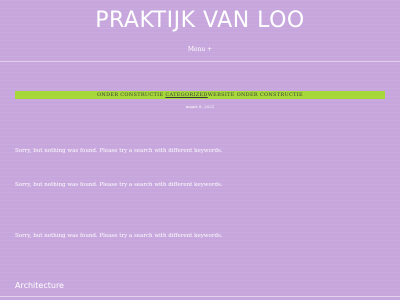 This screenshot has width=400, height=300. What do you see at coordinates (200, 106) in the screenshot?
I see `post-date: maart 8, 2021` at bounding box center [200, 106].